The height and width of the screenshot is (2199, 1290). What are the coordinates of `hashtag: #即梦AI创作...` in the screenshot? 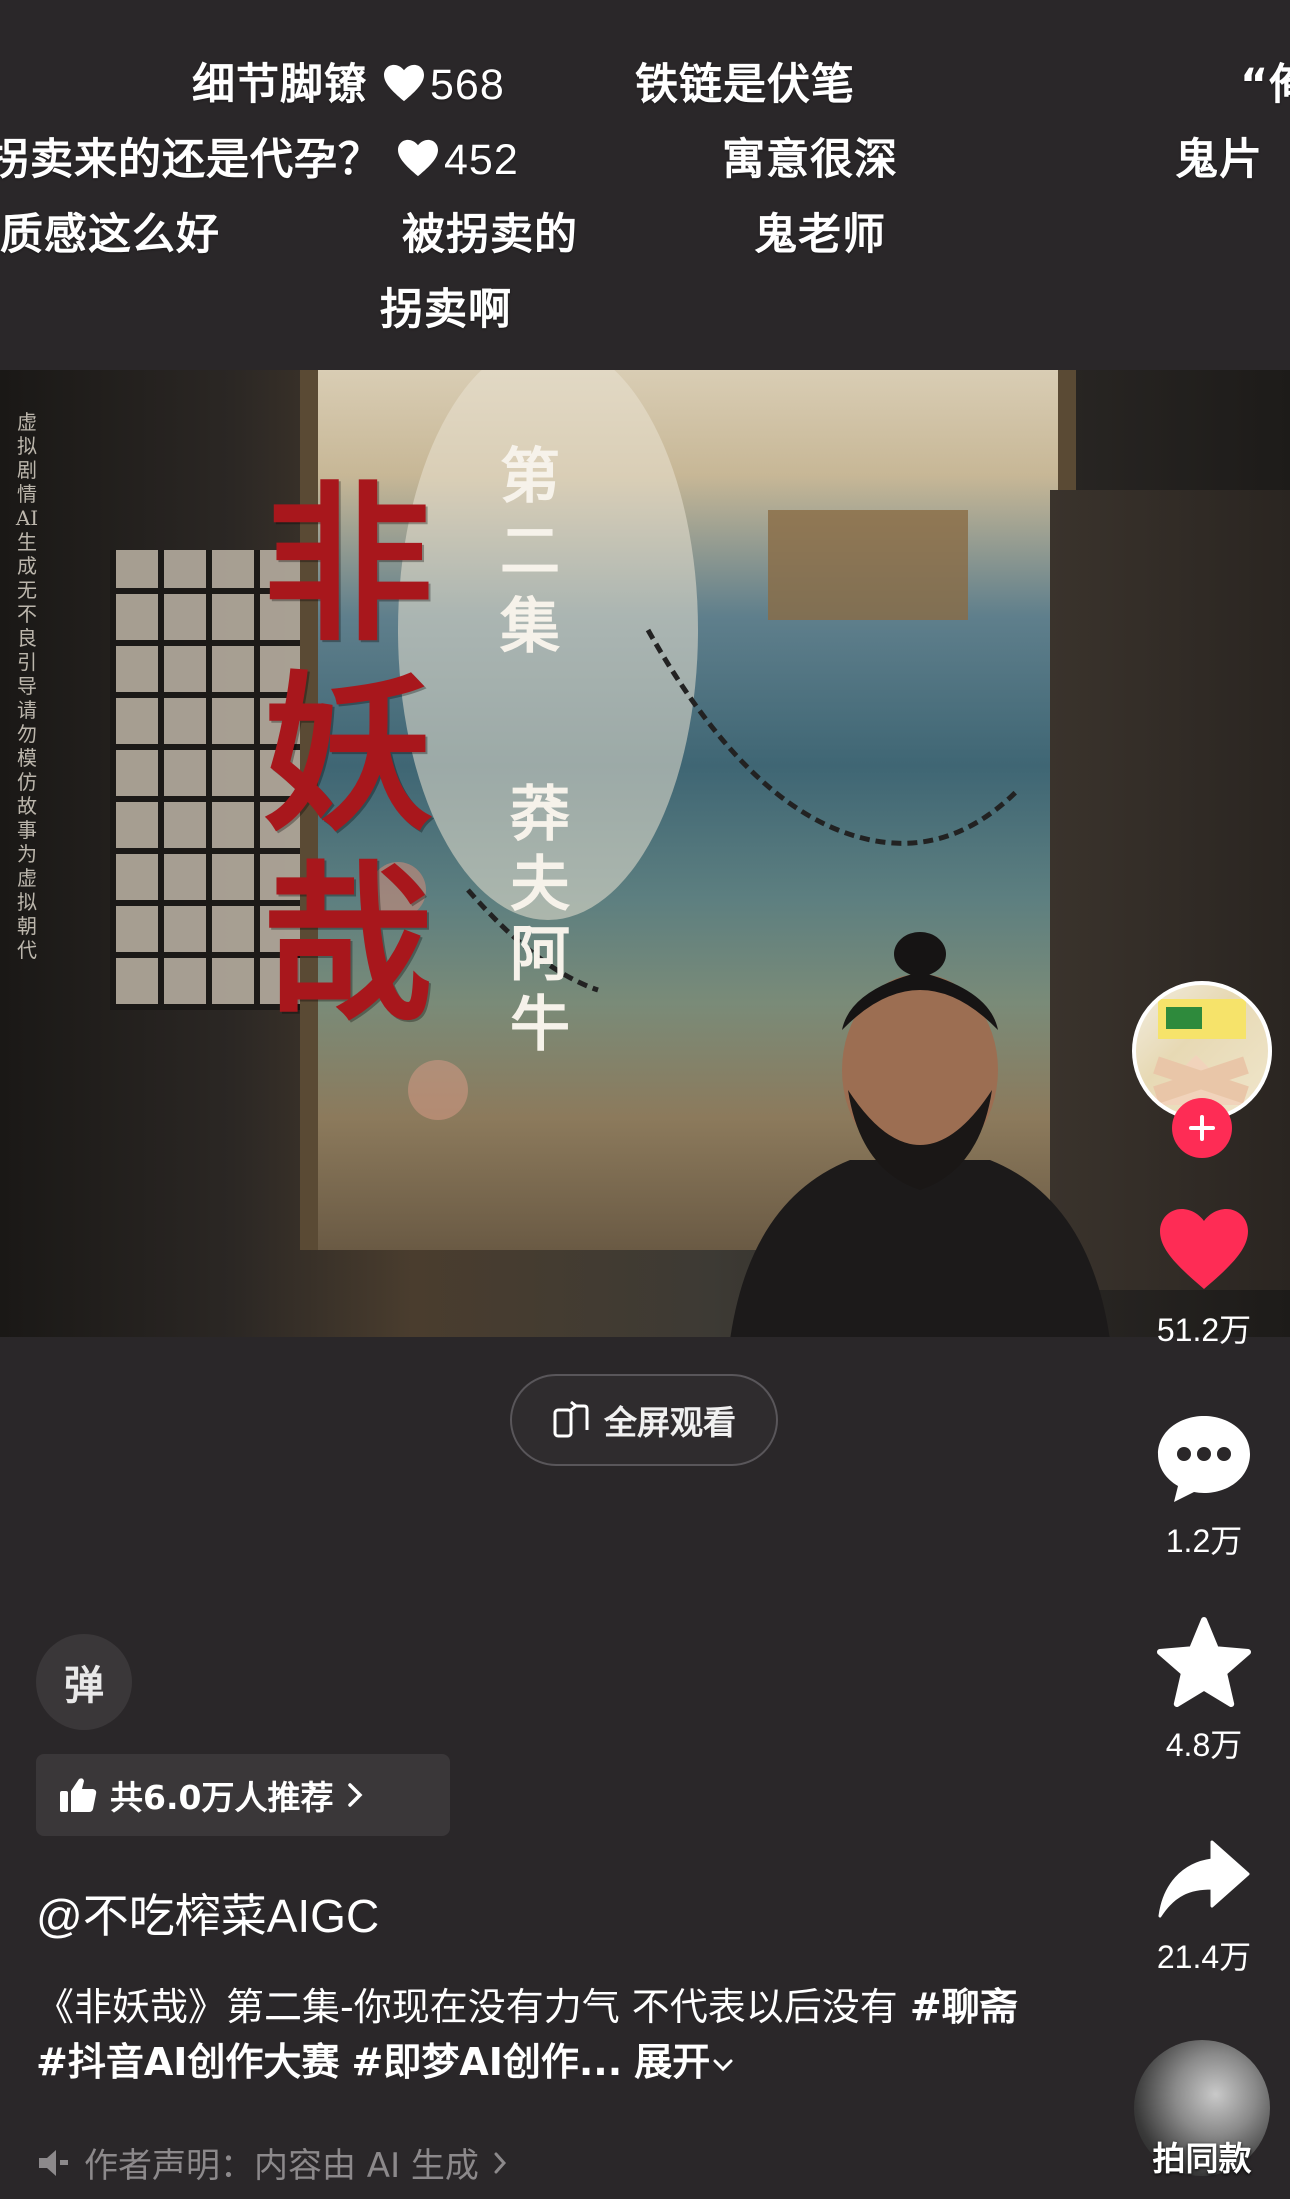 It's located at (486, 2062).